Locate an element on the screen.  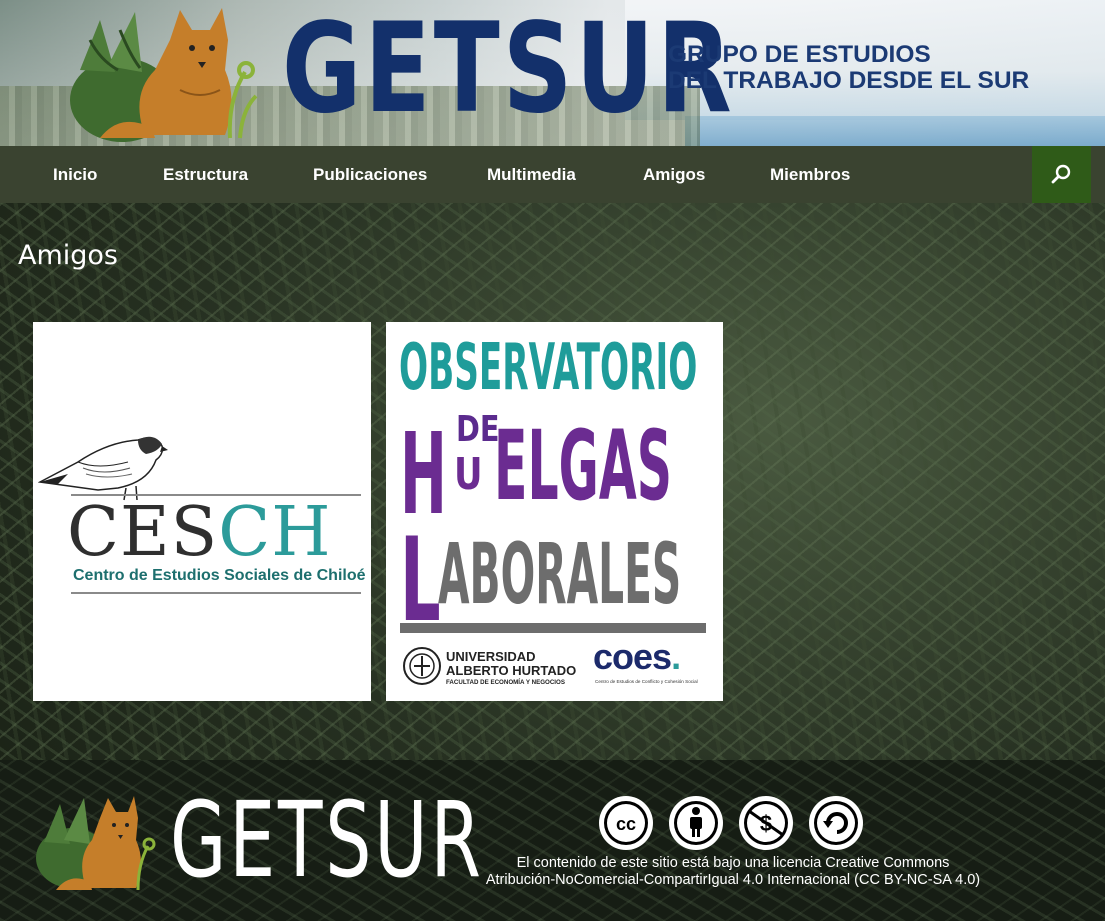
uah-line-2: ALBERTO HURTADO is located at coordinates (511, 670).